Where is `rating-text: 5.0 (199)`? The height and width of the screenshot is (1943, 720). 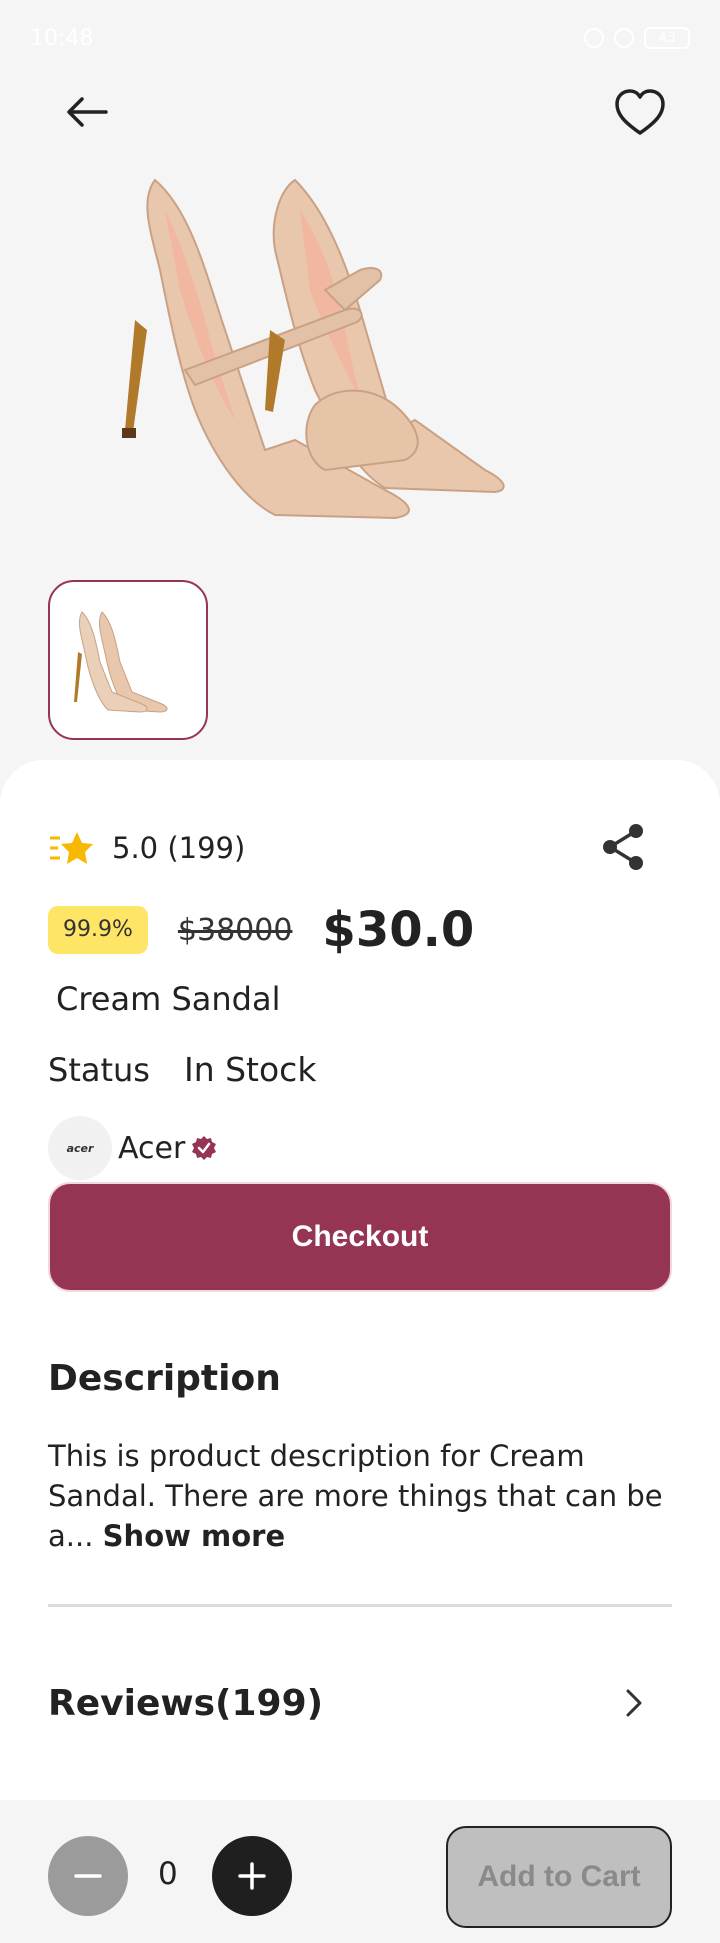
rating-text: 5.0 (199) is located at coordinates (179, 848).